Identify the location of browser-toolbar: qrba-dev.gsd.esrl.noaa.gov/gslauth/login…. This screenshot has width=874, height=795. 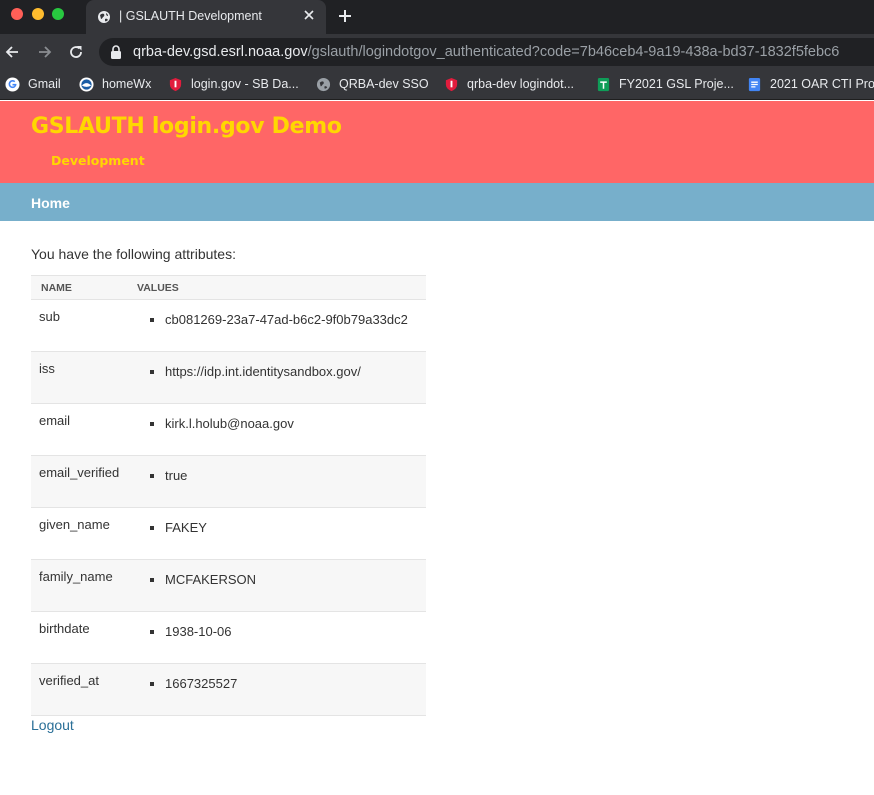
(437, 52).